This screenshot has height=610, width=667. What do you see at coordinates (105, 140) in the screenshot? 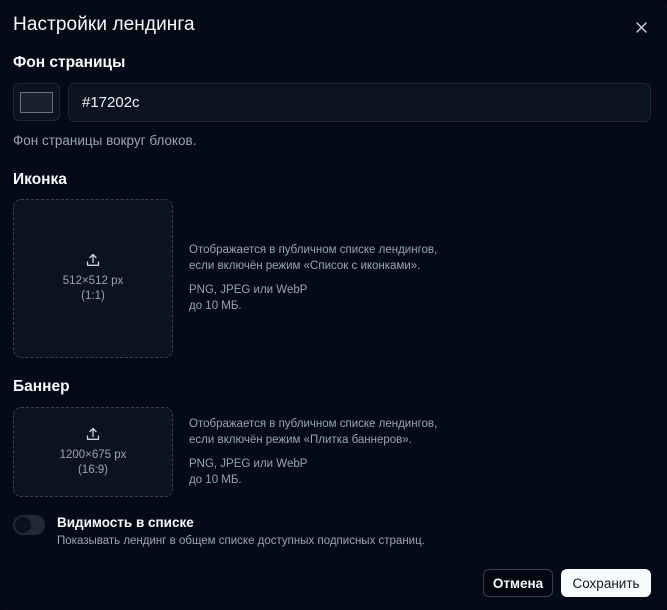
I see `background-hint: Фон страницы вокруг блоков.` at bounding box center [105, 140].